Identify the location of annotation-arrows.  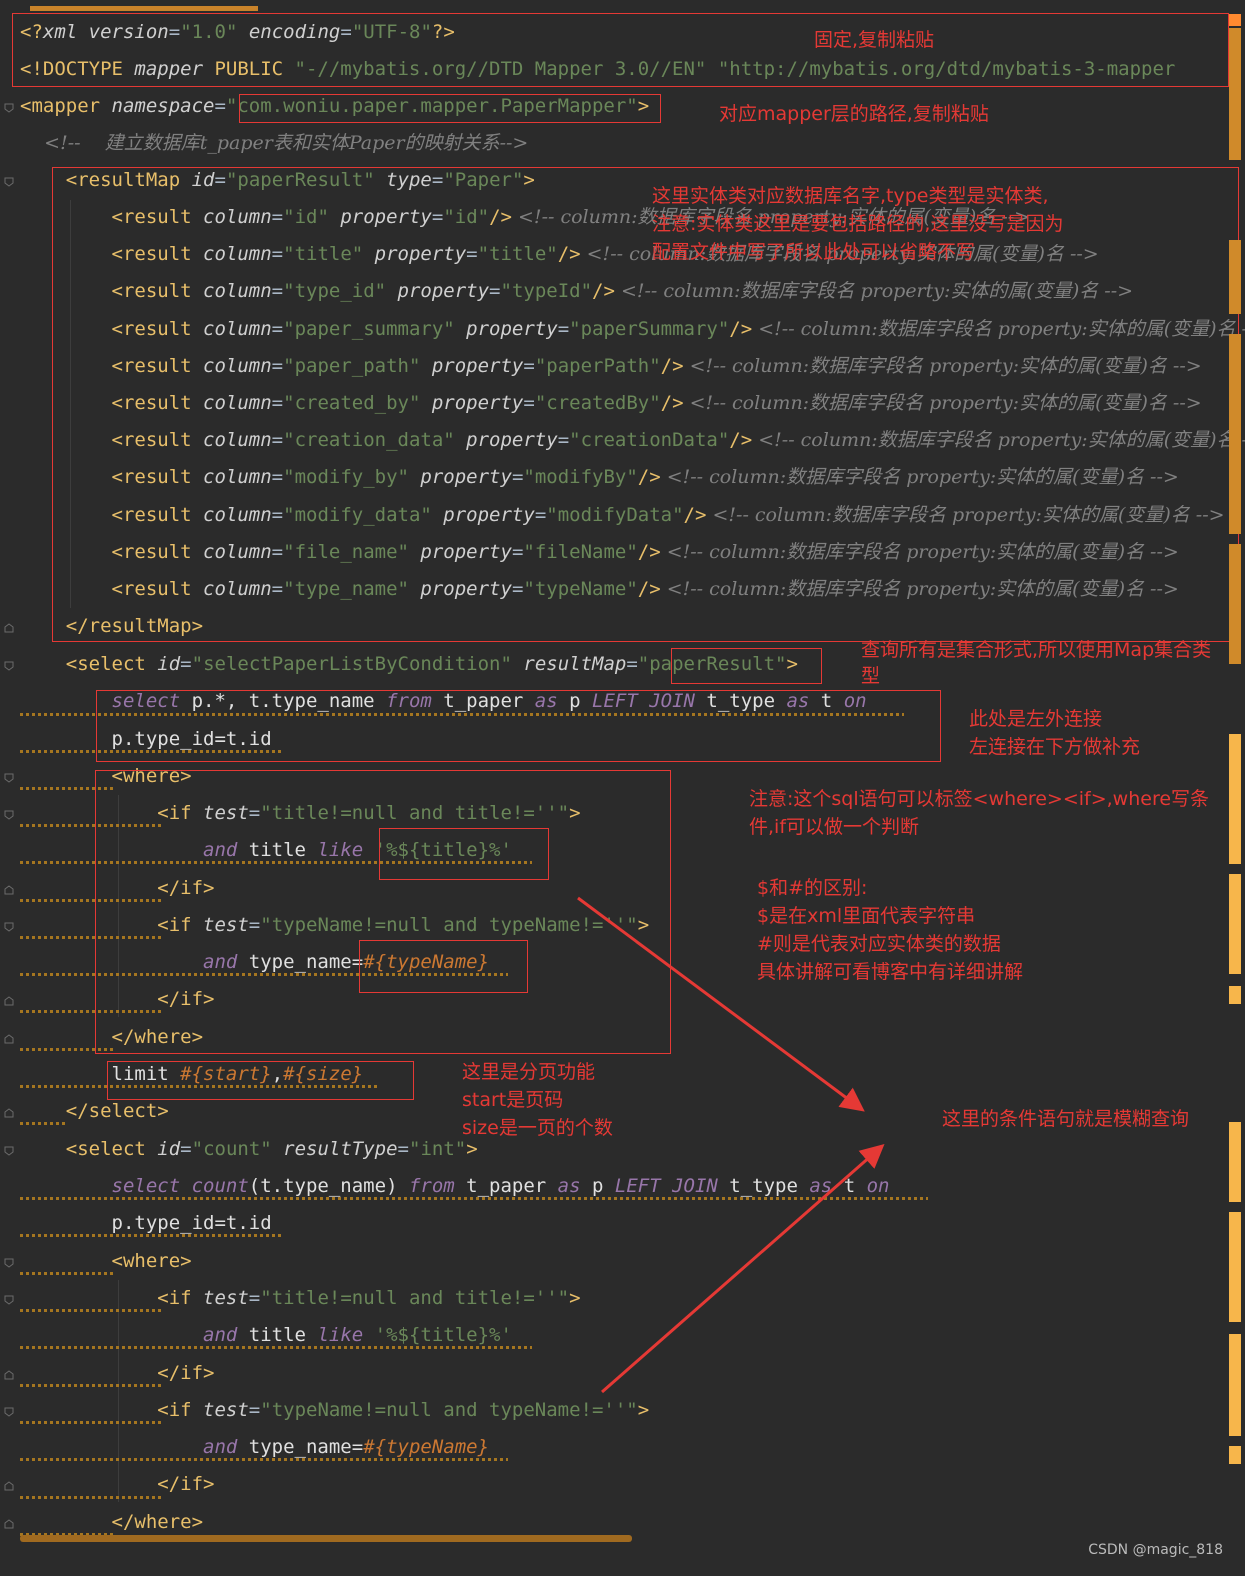
(731, 1145).